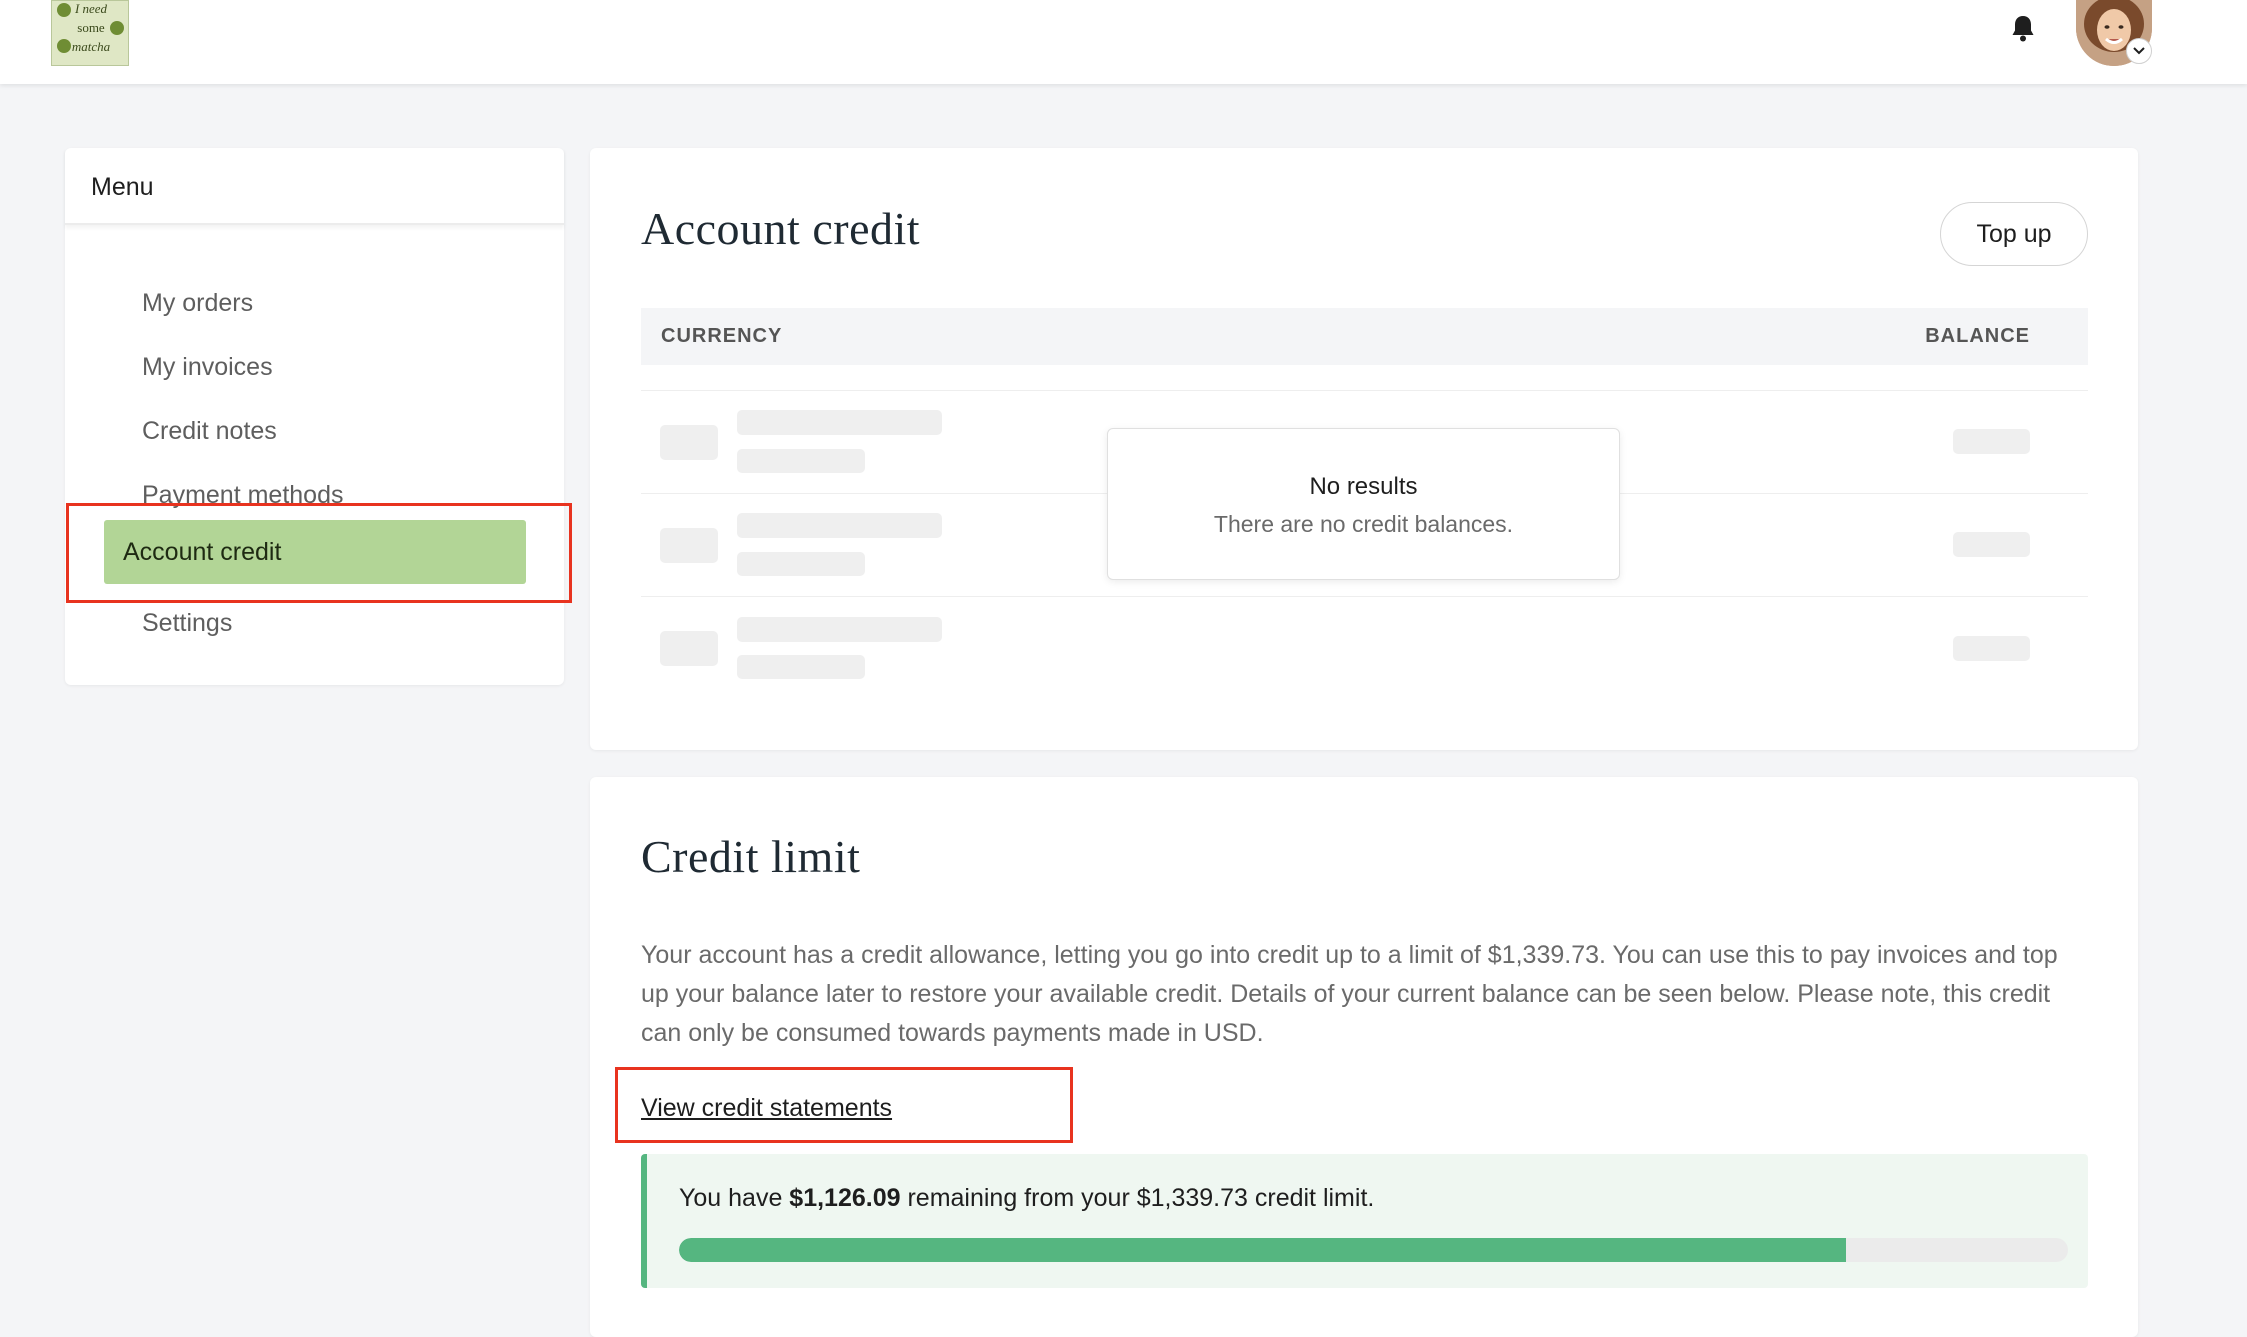 The height and width of the screenshot is (1337, 2247). Describe the element at coordinates (722, 336) in the screenshot. I see `column-currency: CURRENCY` at that location.